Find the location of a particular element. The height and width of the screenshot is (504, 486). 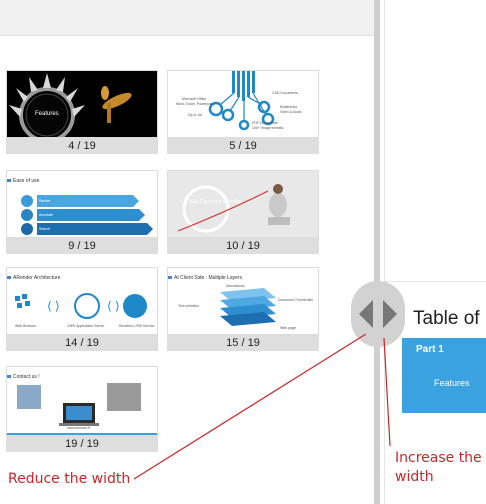

annotation-reduce-width: Reduce the width is located at coordinates (69, 479).